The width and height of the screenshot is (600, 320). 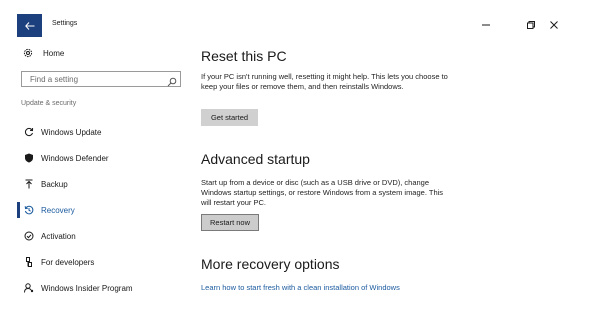 What do you see at coordinates (65, 23) in the screenshot?
I see `window-title: Settings` at bounding box center [65, 23].